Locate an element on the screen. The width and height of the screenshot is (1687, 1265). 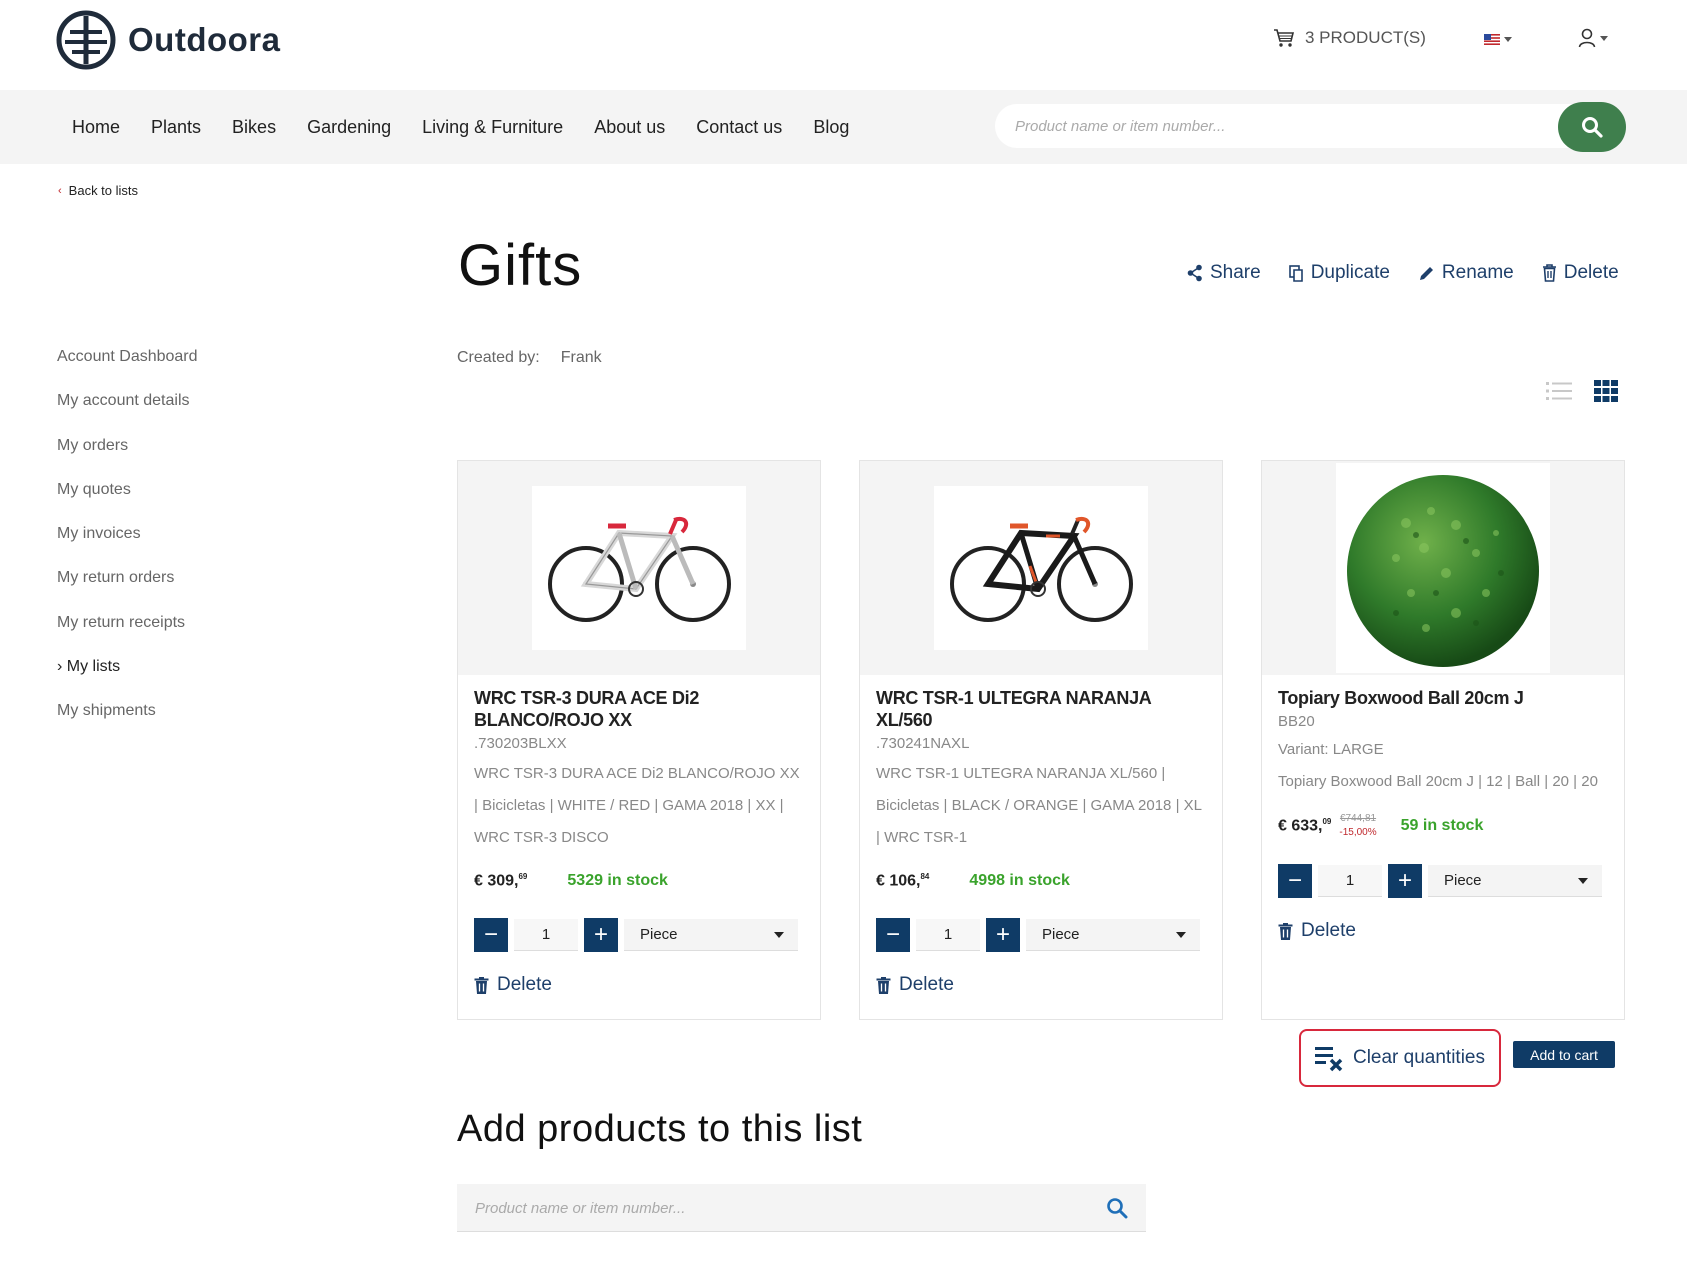
sidebar-item-return-orders: My return orders is located at coordinates (127, 591).